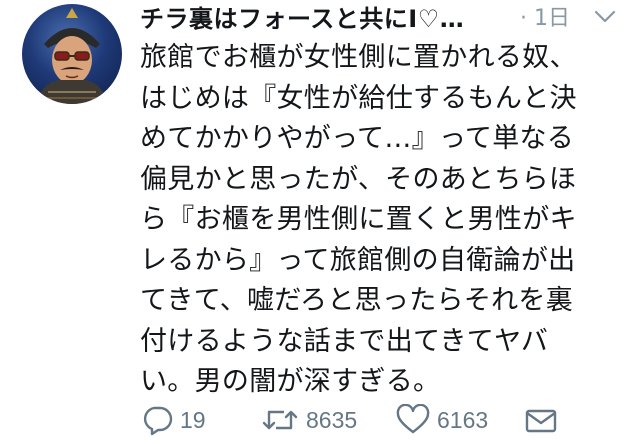 This screenshot has width=640, height=444. I want to click on avatar, so click(72, 54).